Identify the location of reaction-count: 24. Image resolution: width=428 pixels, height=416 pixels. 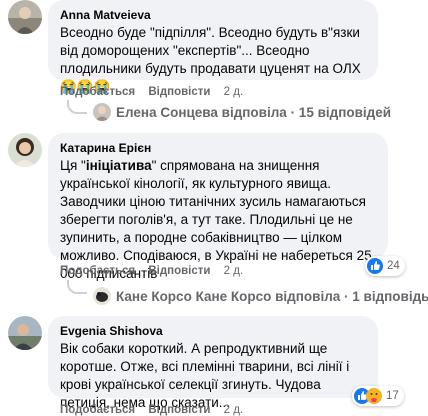
(385, 266).